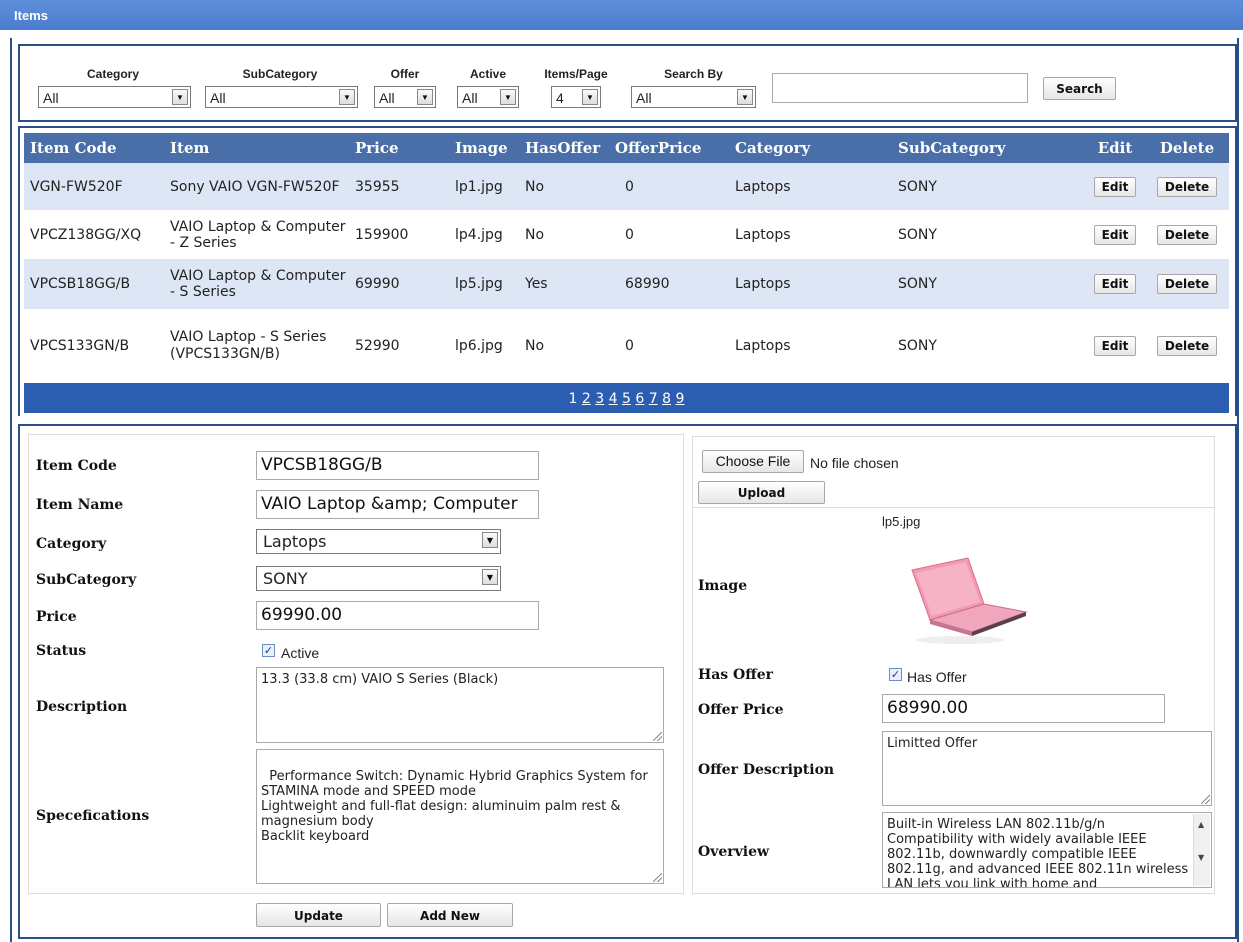  I want to click on cell-image: lp5.jpg, so click(487, 284).